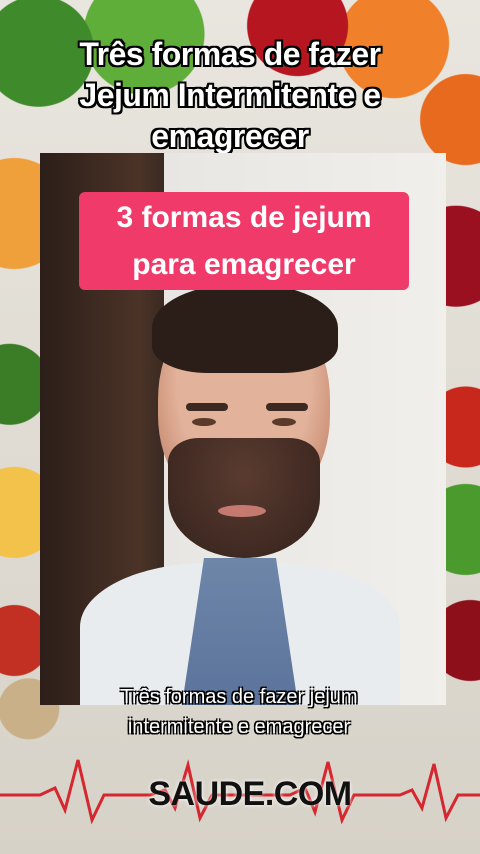 The width and height of the screenshot is (480, 854). What do you see at coordinates (245, 328) in the screenshot?
I see `person-hair` at bounding box center [245, 328].